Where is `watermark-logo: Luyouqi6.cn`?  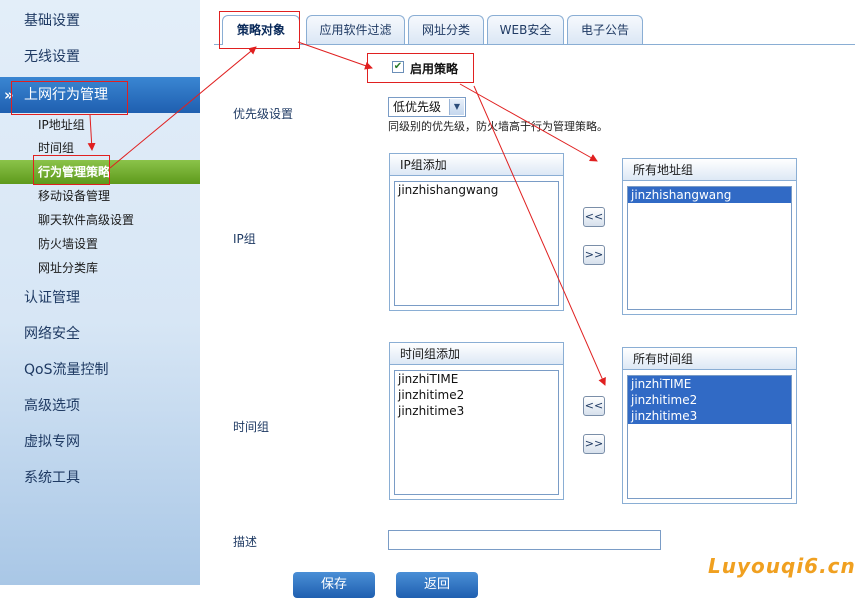 watermark-logo: Luyouqi6.cn is located at coordinates (781, 566).